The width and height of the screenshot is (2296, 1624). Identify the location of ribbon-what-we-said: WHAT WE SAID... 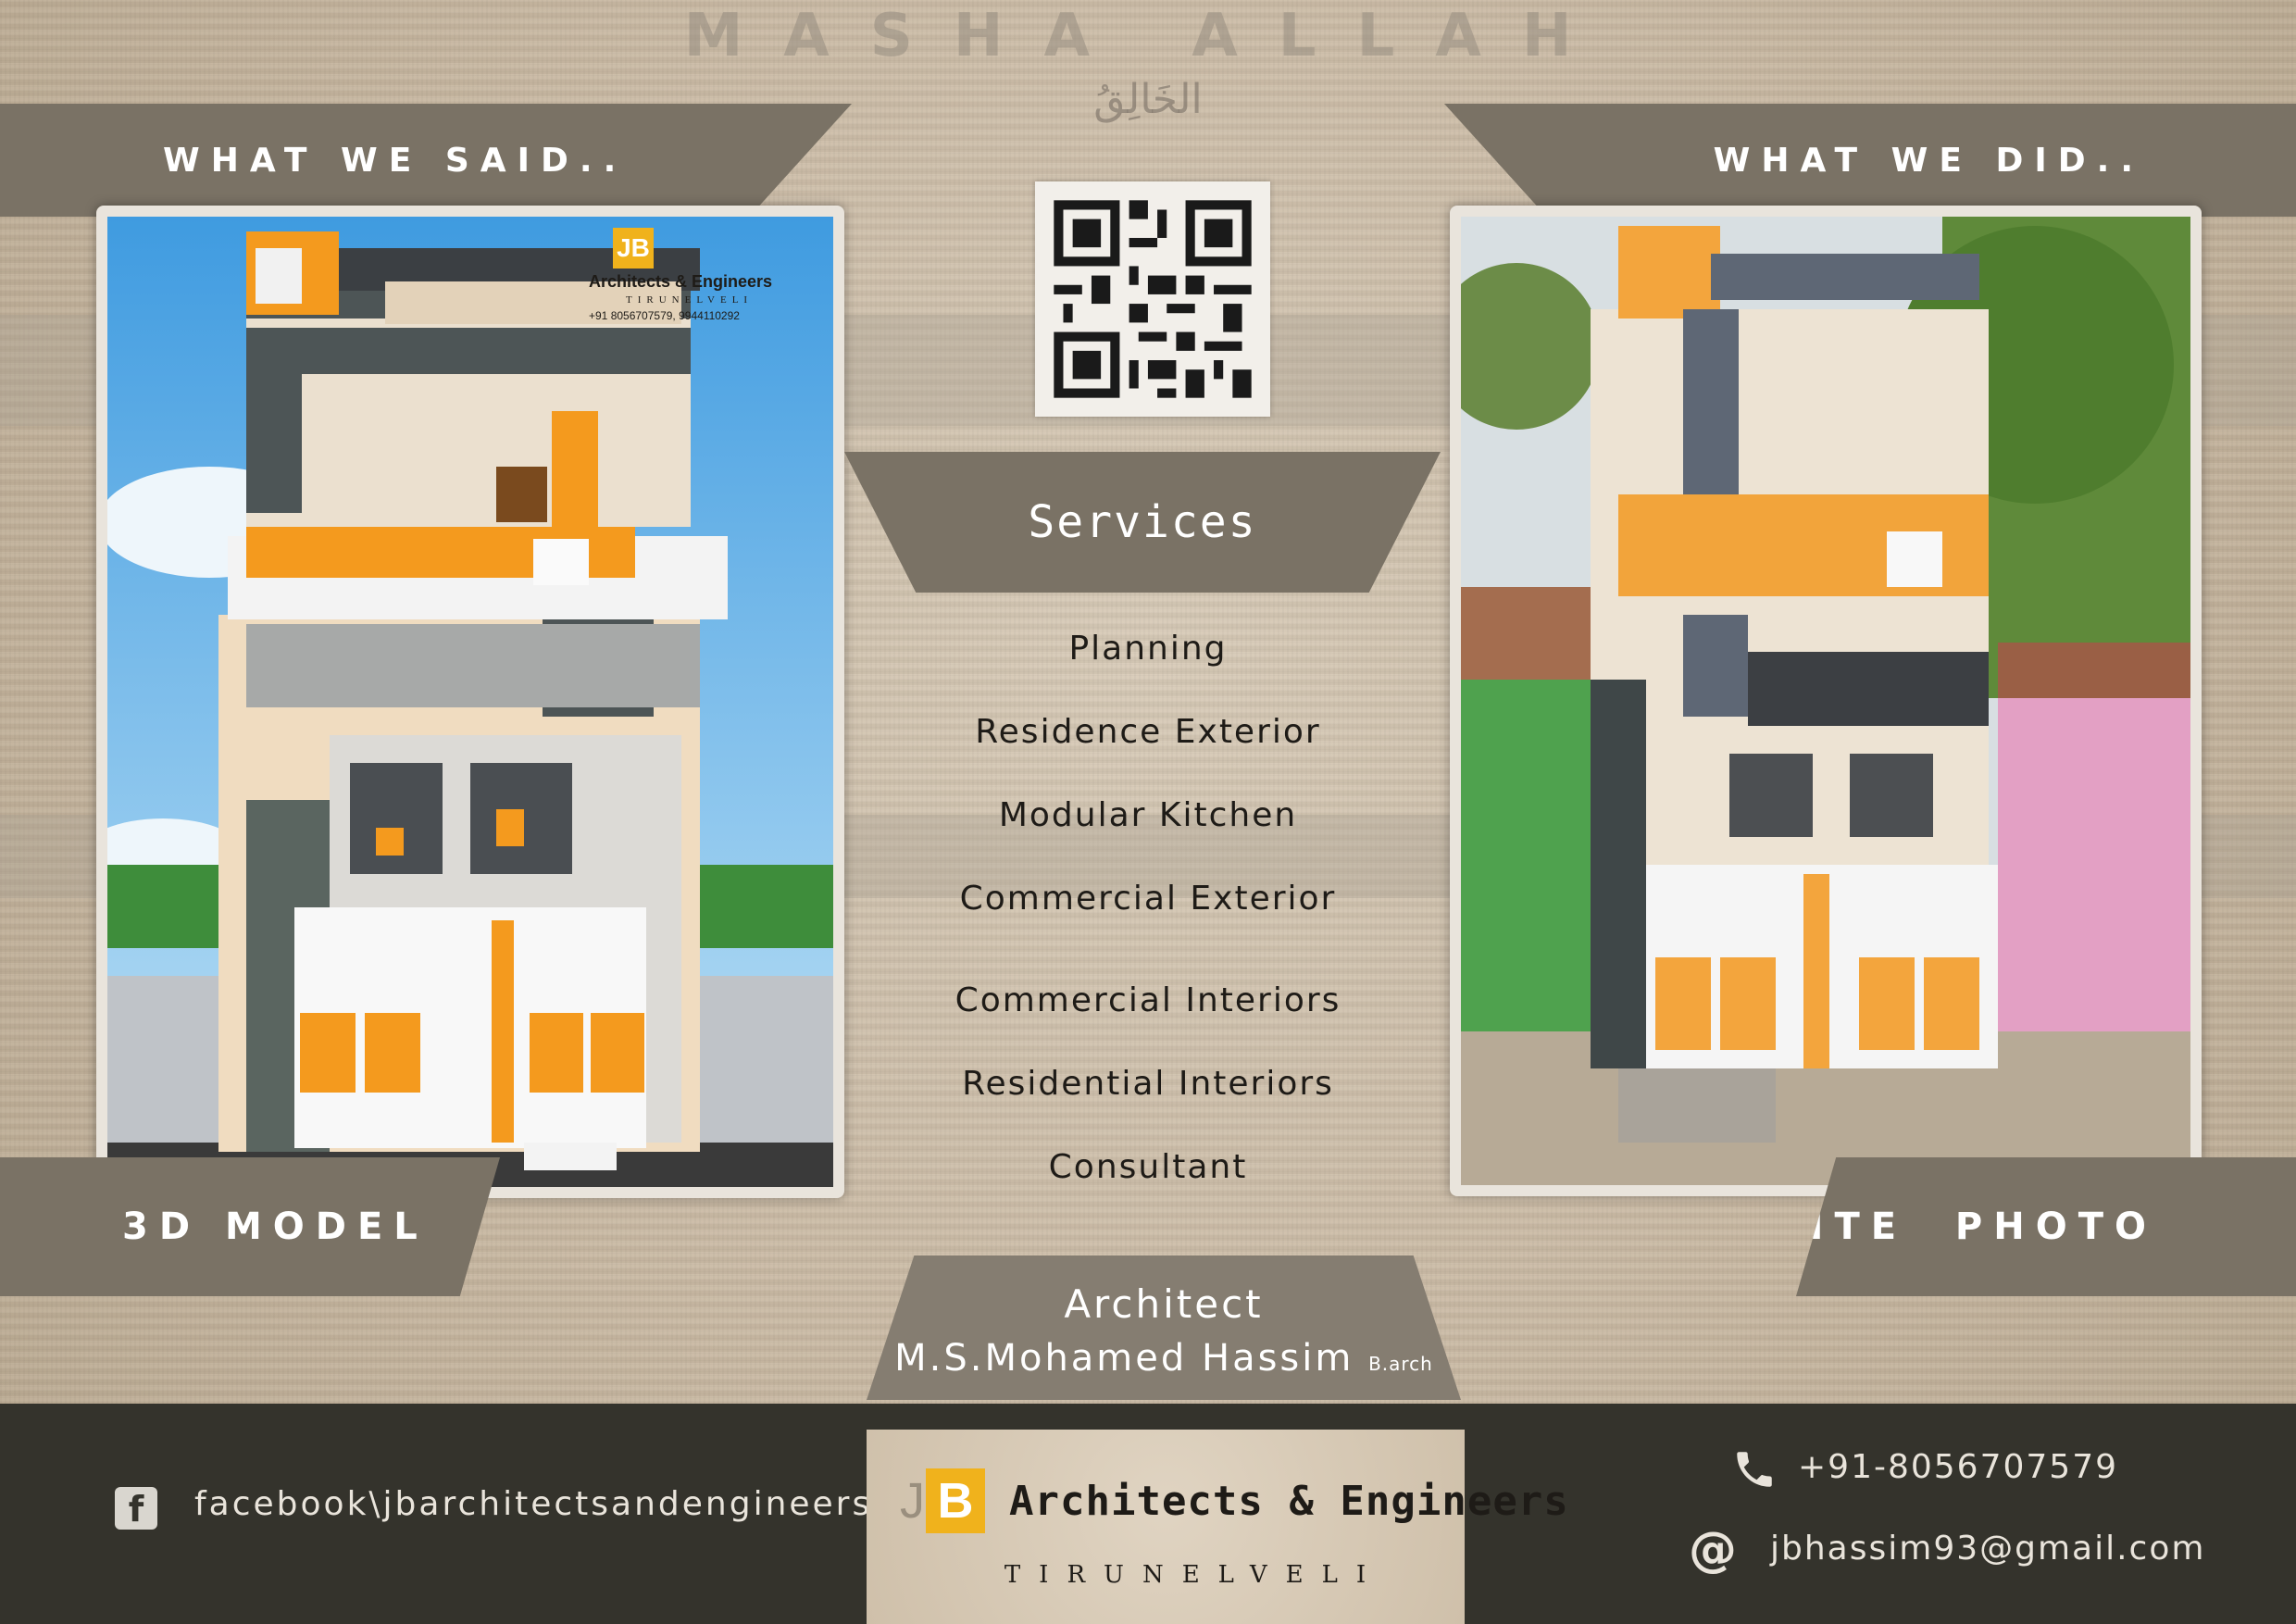
(426, 160).